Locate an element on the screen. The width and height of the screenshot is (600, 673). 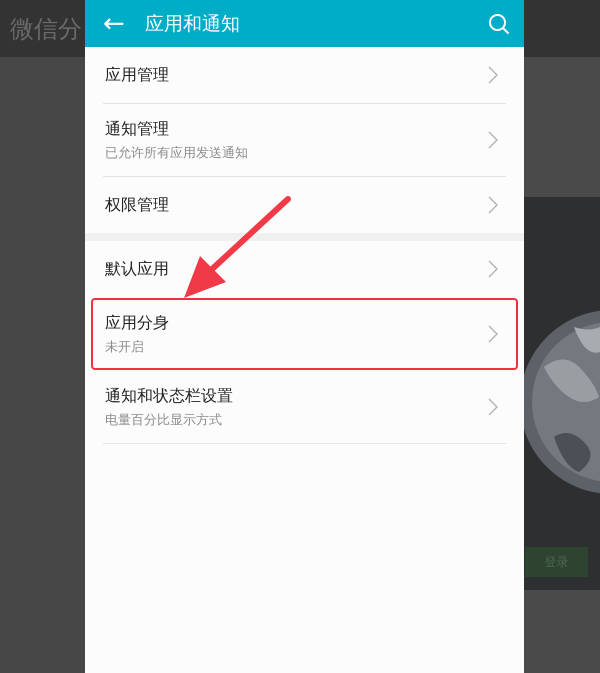
item-subtitle: 电量百分比显示方式 is located at coordinates (164, 420).